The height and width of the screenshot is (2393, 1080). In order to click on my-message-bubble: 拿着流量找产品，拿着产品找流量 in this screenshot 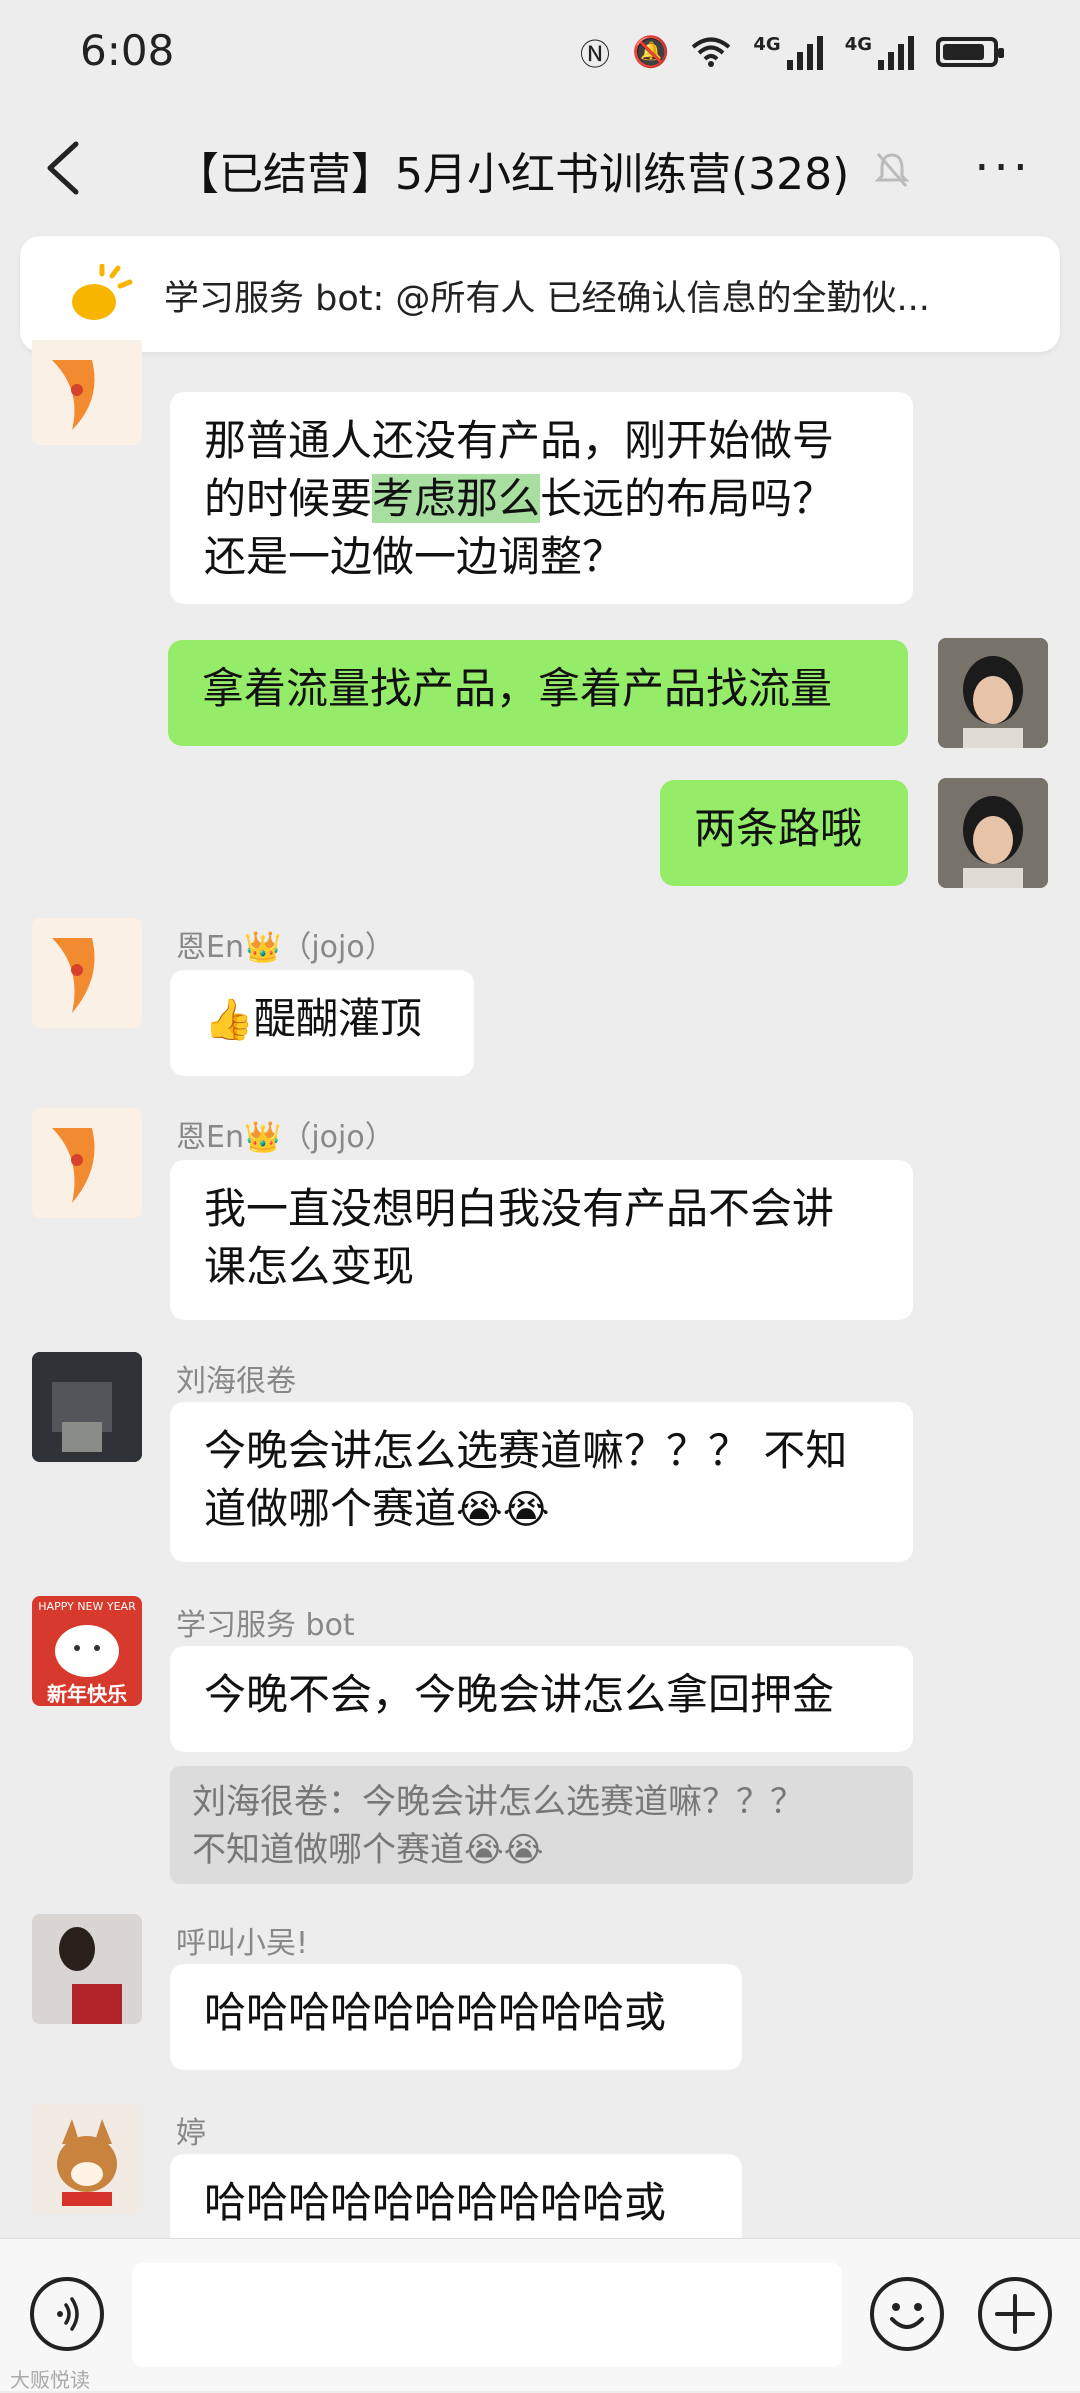, I will do `click(538, 693)`.